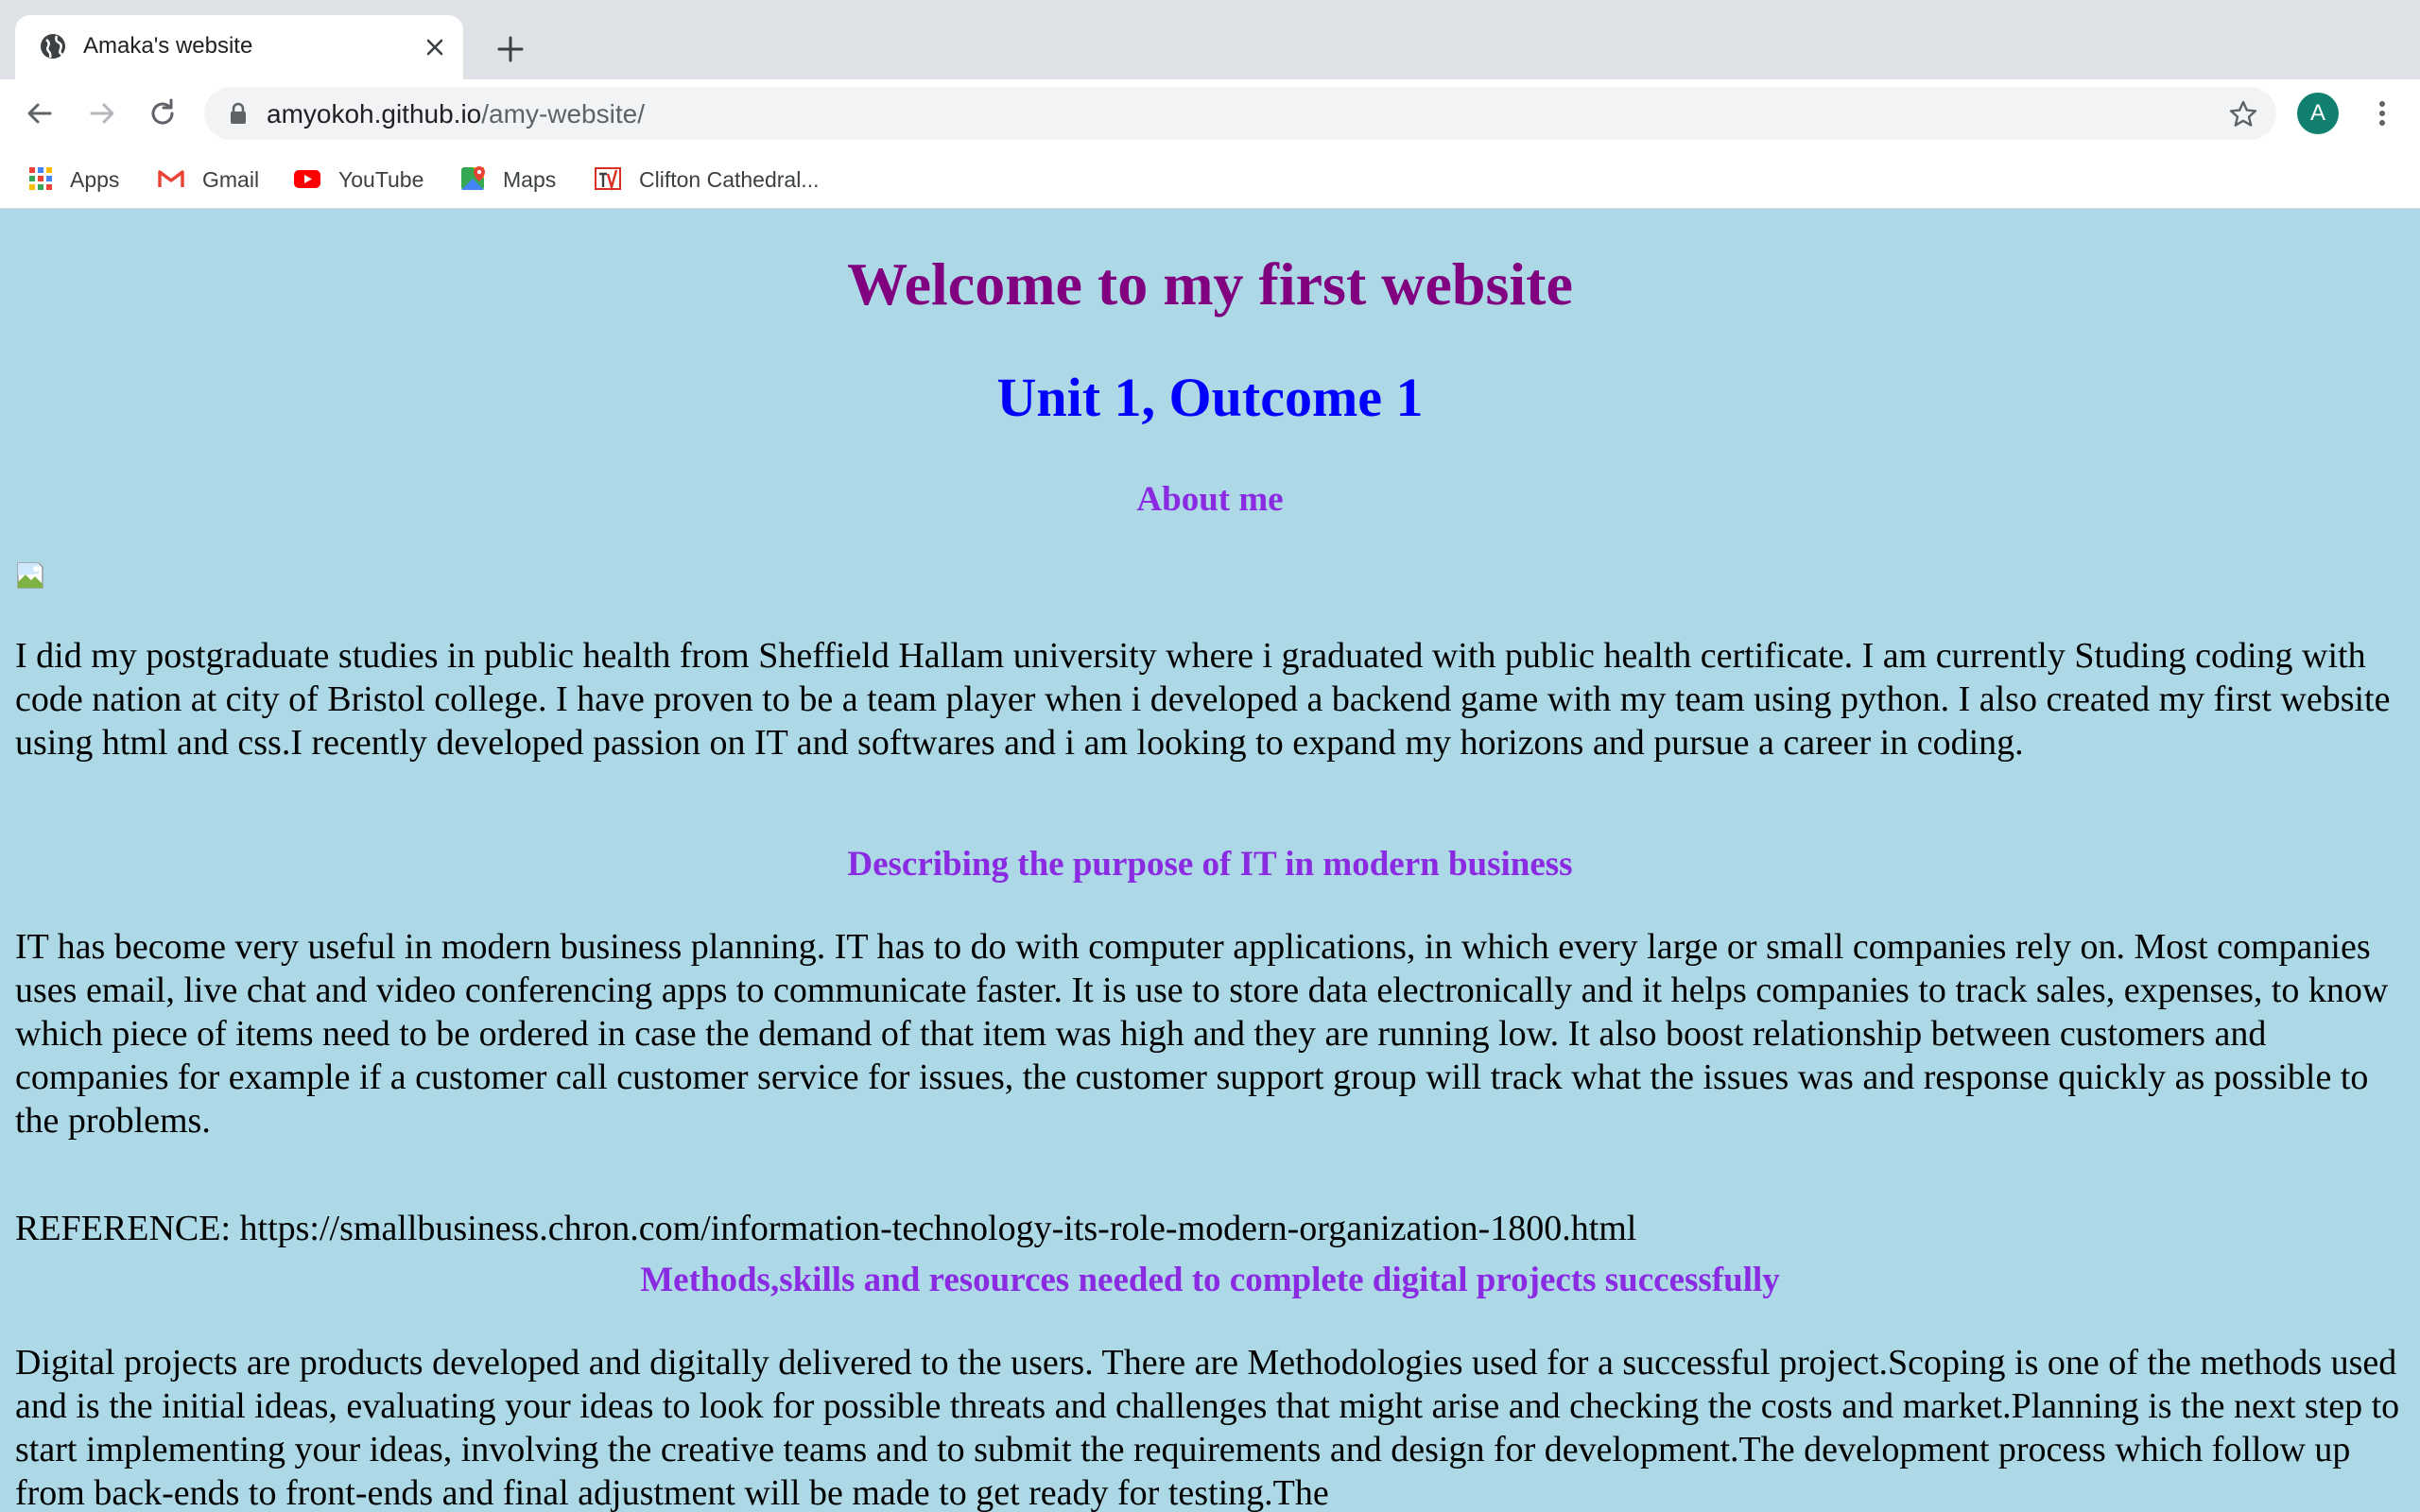  I want to click on tab-amakas-website: Amaka's website, so click(239, 47).